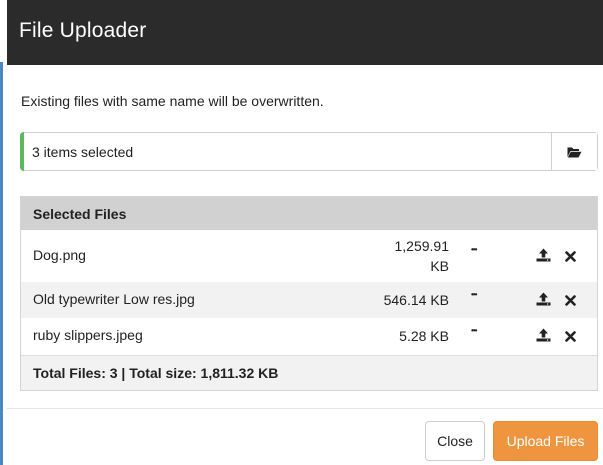 This screenshot has width=603, height=465. I want to click on dialog-header: File Uploader, so click(305, 32).